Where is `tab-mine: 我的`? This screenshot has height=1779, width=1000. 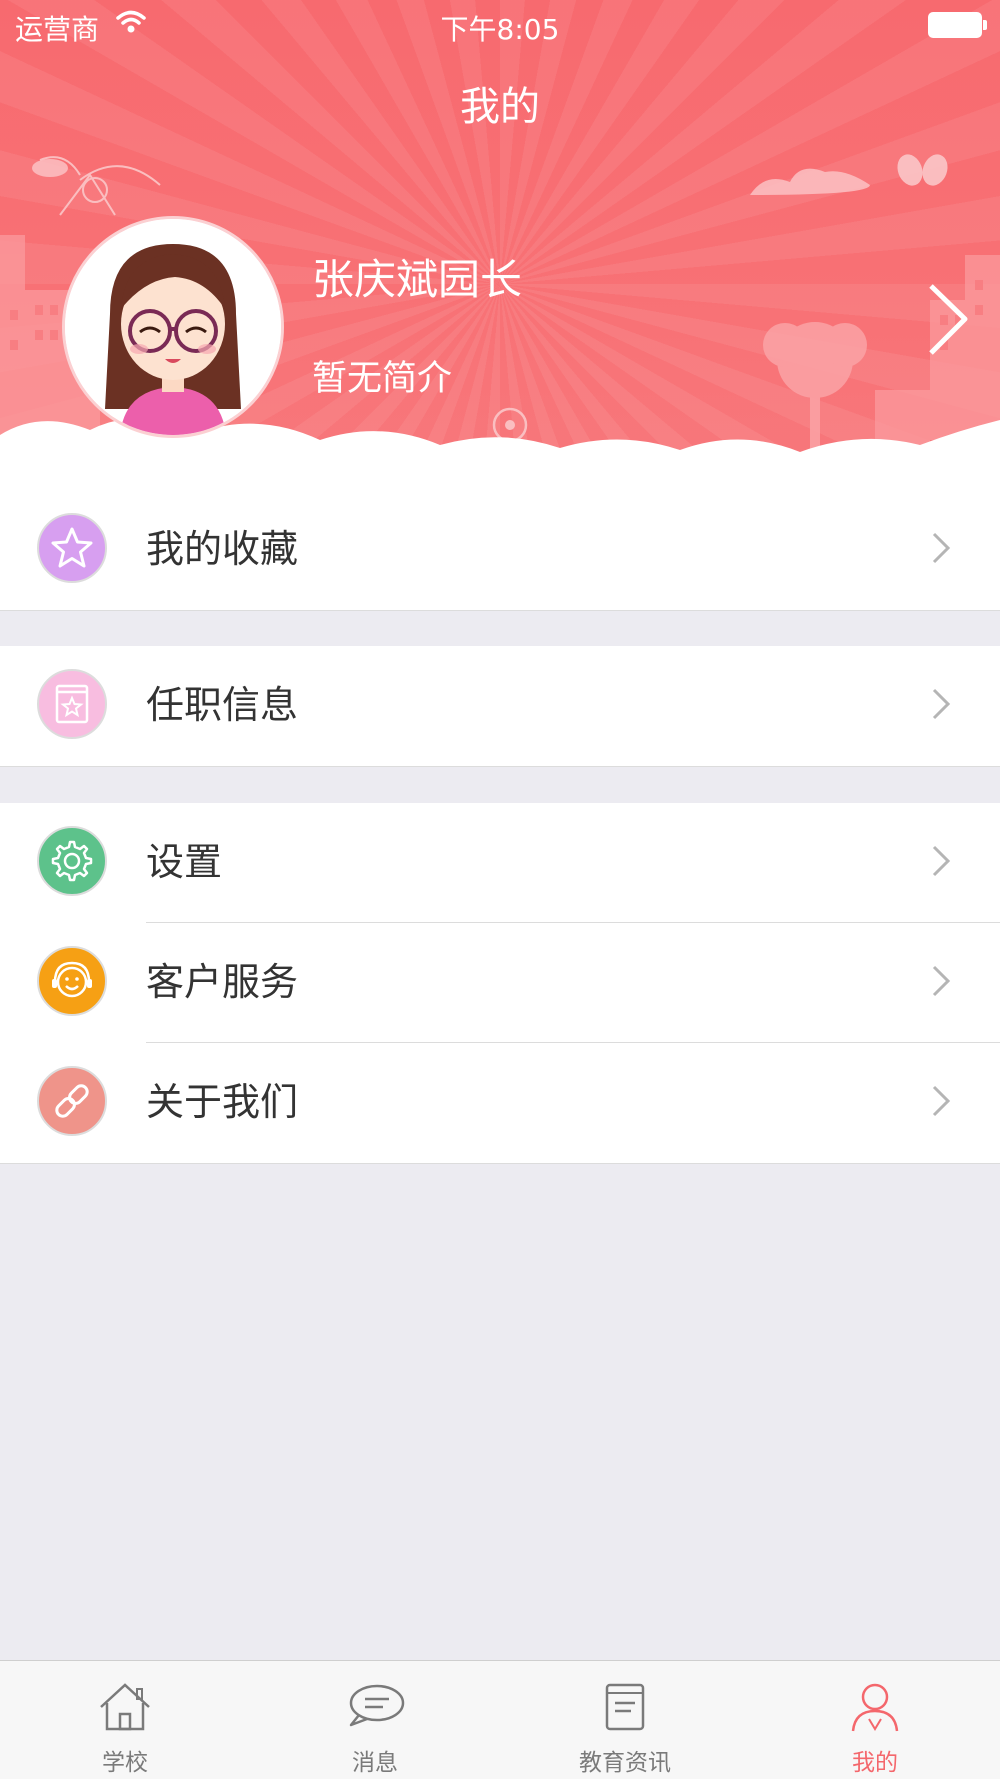 tab-mine: 我的 is located at coordinates (875, 1720).